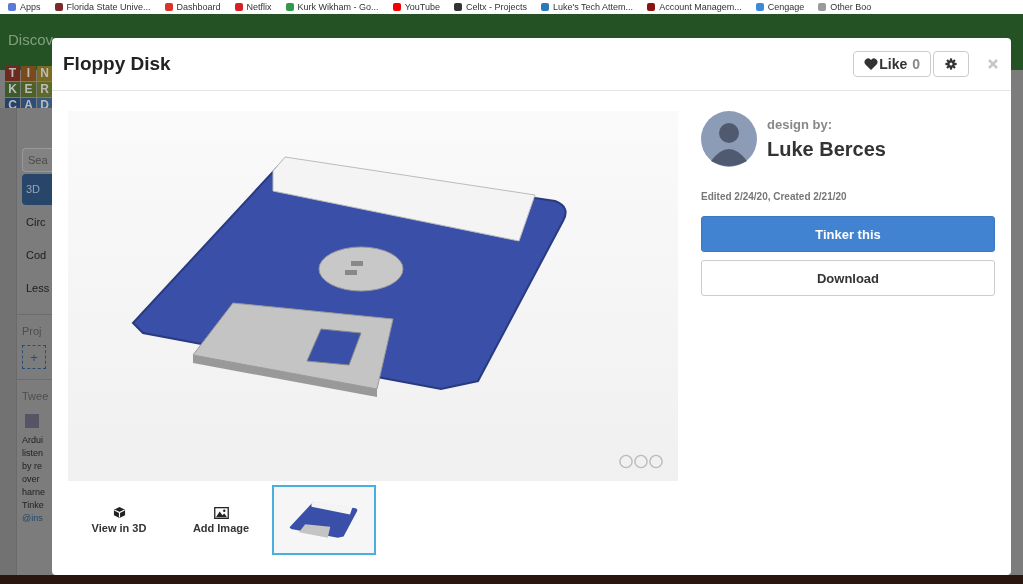 The width and height of the screenshot is (1023, 584). I want to click on floppy-thumbnail-icon, so click(324, 520).